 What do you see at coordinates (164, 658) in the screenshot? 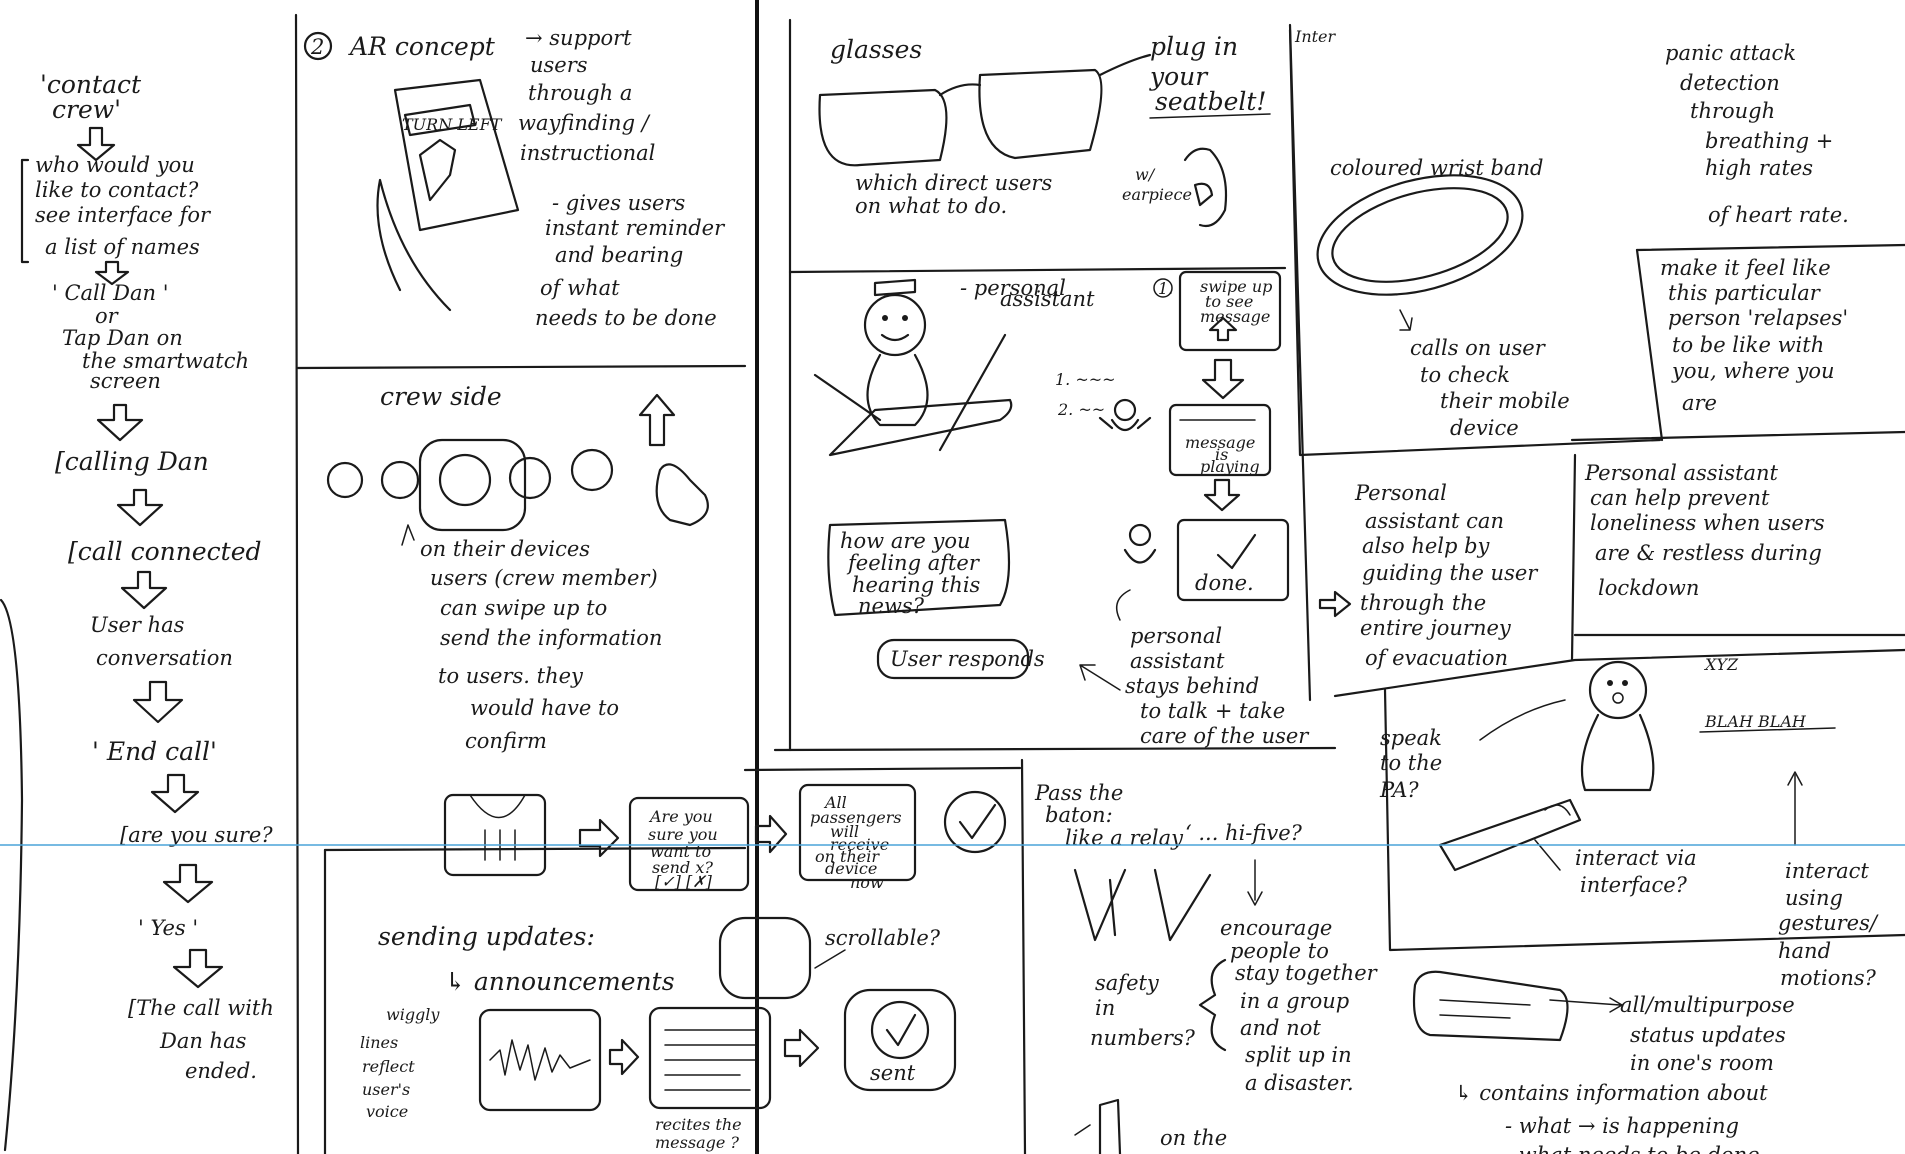
I see `flow-step5-l2: conversation` at bounding box center [164, 658].